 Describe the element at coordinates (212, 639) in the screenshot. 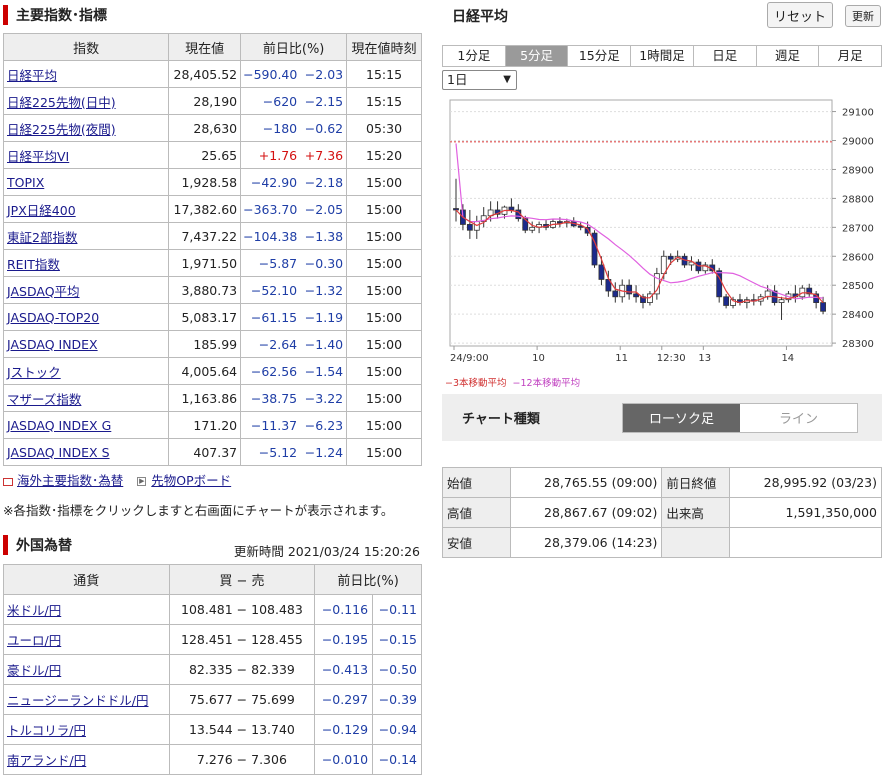

I see `table-row: ユーロ/円 128.451 − 128.455 −0.195 −0.15` at that location.